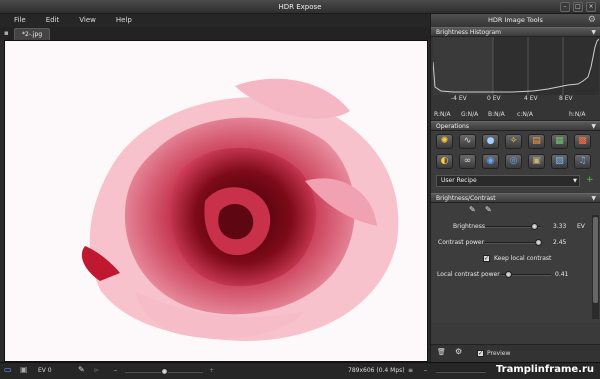  I want to click on glasses-icon: ∞, so click(467, 161).